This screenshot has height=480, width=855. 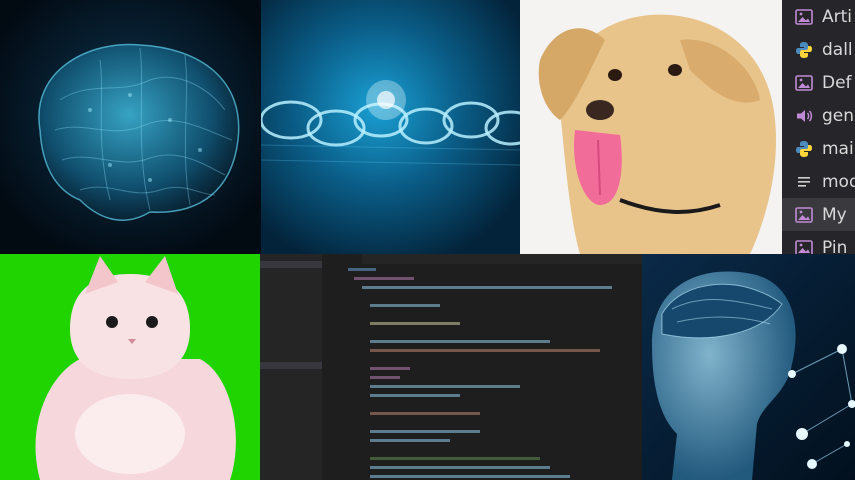 I want to click on editor-tab-bar, so click(x=482, y=259).